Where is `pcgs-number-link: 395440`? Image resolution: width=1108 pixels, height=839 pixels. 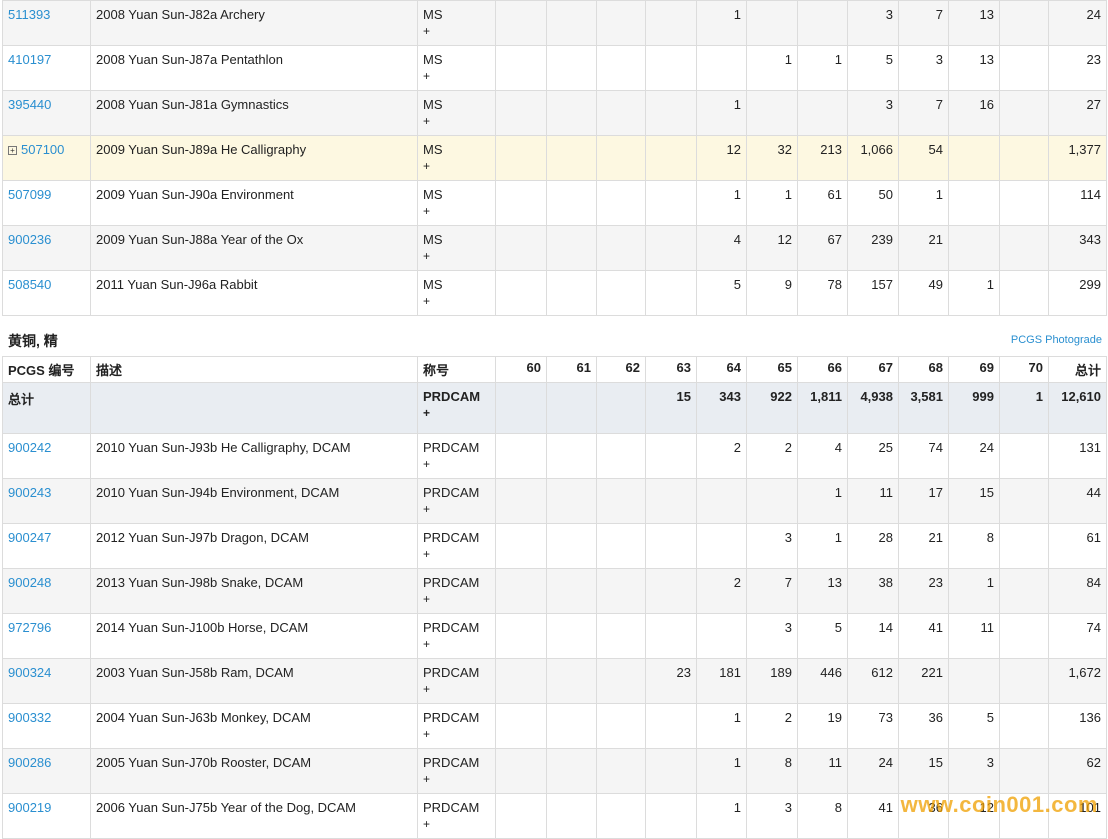 pcgs-number-link: 395440 is located at coordinates (29, 104).